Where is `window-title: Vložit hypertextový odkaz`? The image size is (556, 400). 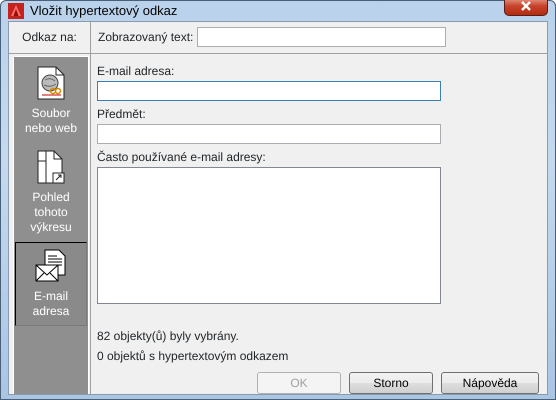
window-title: Vložit hypertextový odkaz is located at coordinates (104, 11).